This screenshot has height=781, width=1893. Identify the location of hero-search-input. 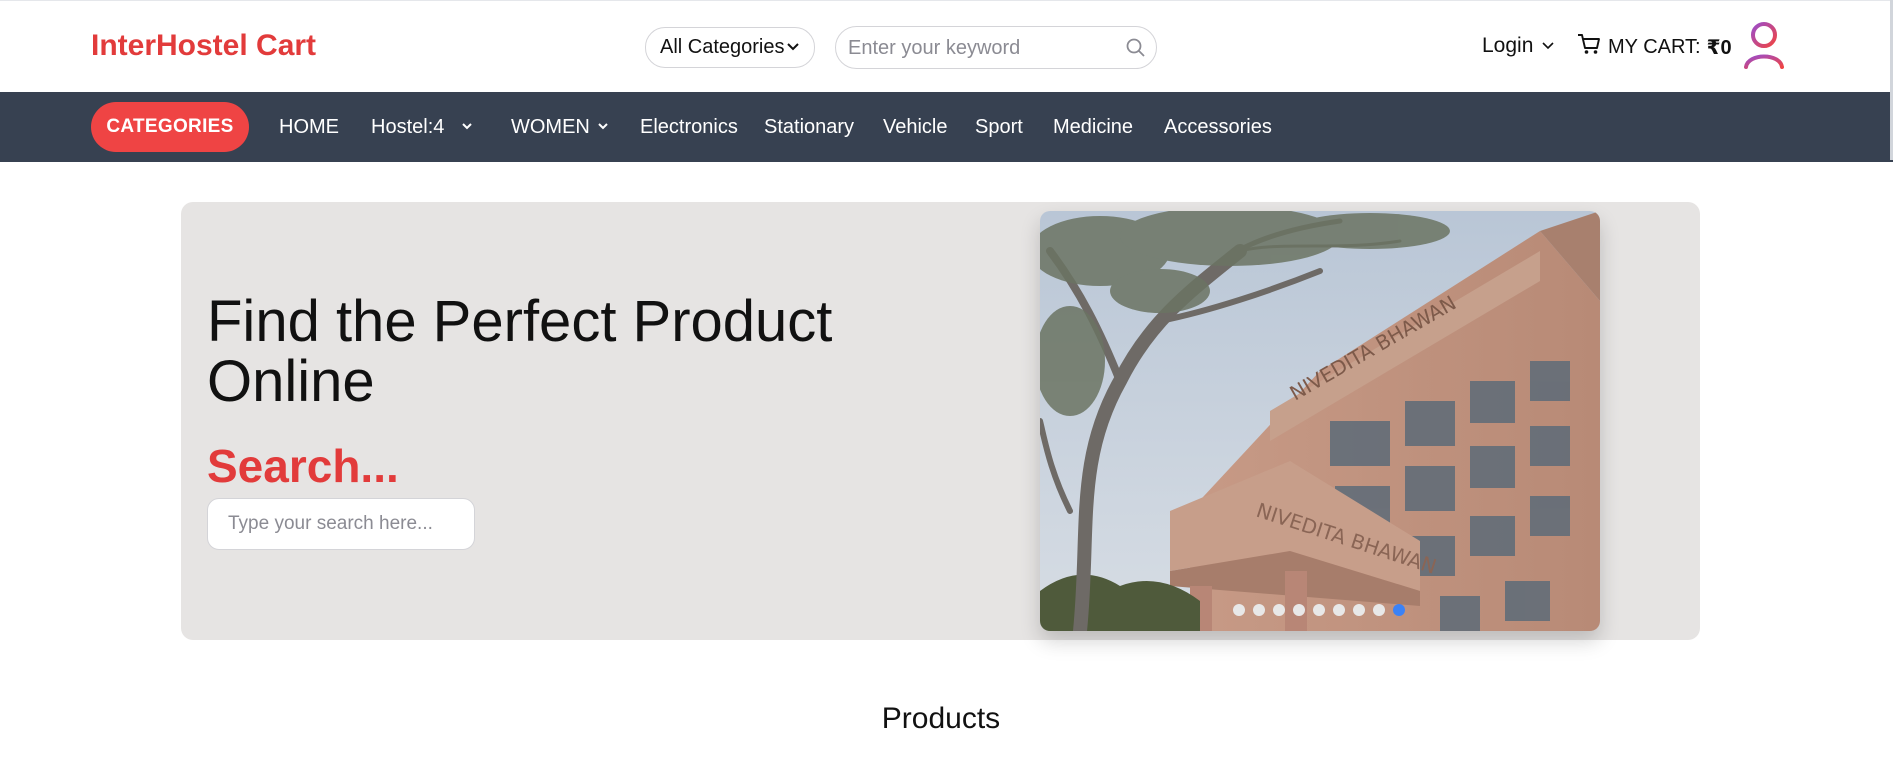
(341, 524).